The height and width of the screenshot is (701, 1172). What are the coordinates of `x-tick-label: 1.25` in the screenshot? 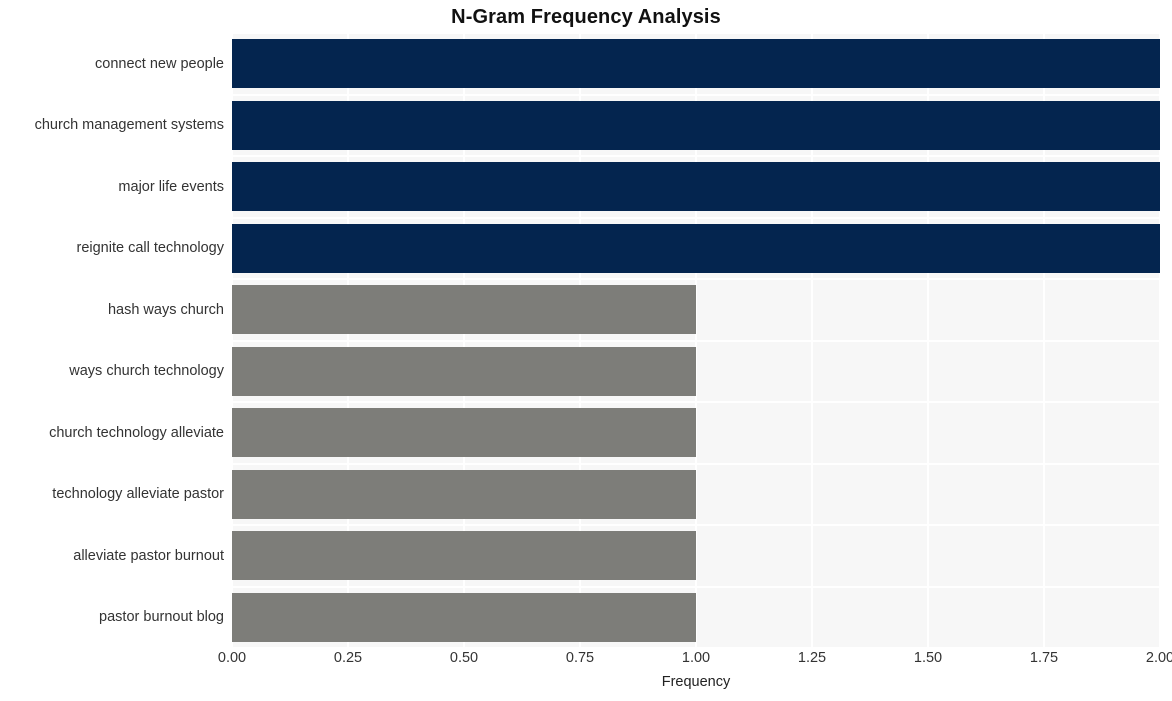 It's located at (812, 658).